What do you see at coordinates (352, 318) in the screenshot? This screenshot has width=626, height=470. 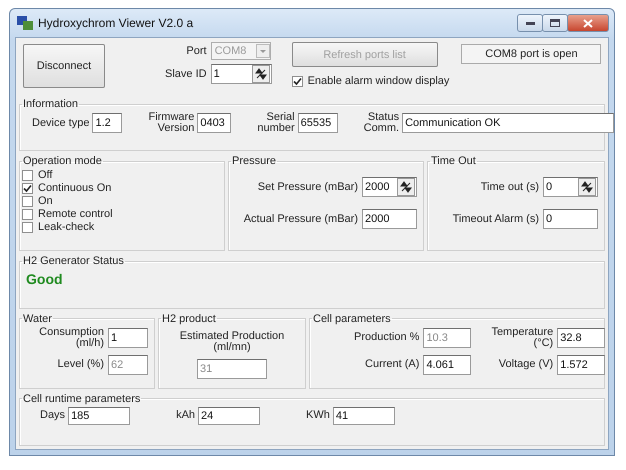 I see `group-title: Cell parameters` at bounding box center [352, 318].